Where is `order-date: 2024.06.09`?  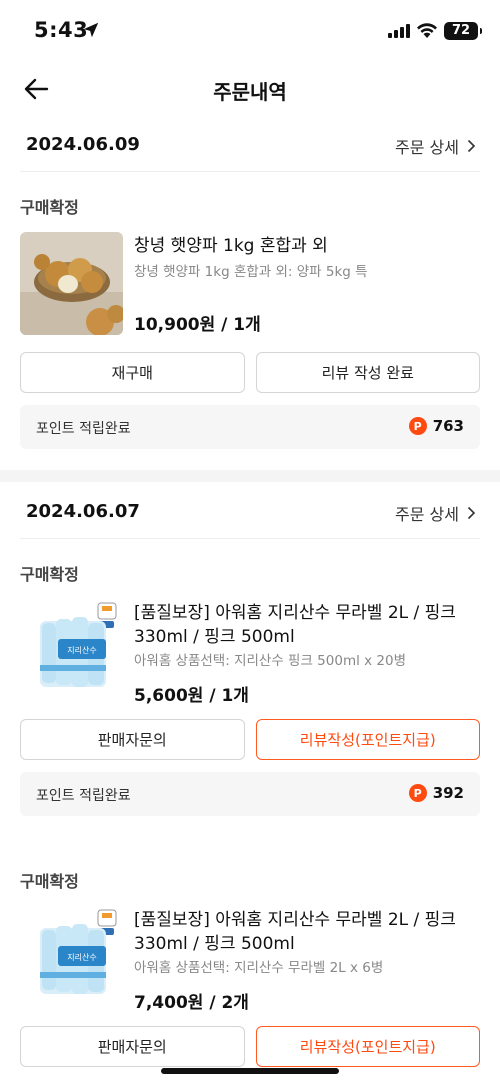 order-date: 2024.06.09 is located at coordinates (83, 144).